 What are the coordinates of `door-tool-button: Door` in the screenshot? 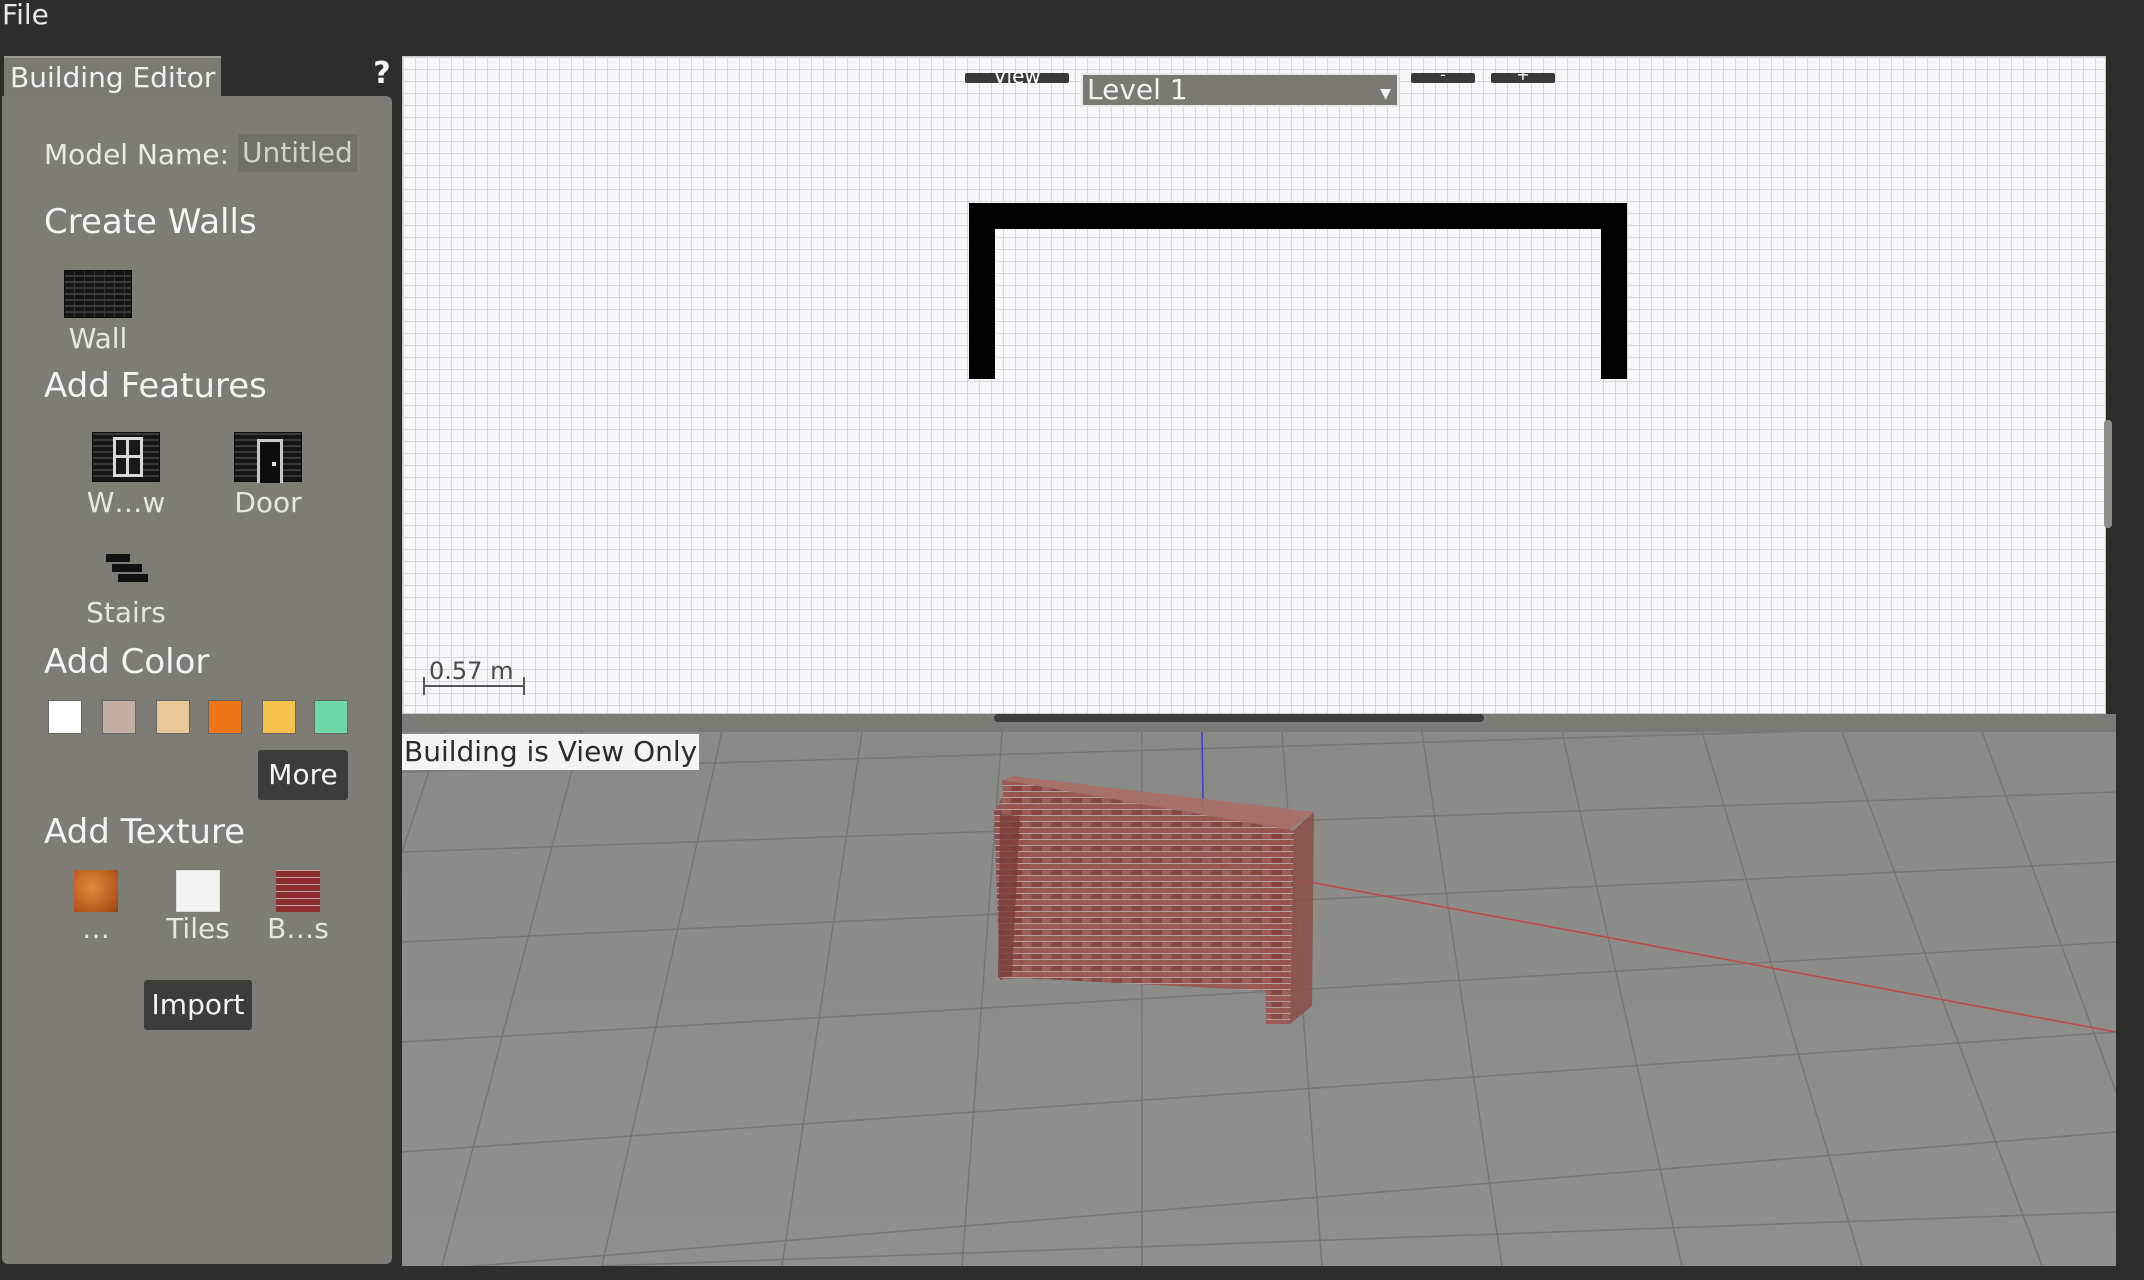 It's located at (268, 475).